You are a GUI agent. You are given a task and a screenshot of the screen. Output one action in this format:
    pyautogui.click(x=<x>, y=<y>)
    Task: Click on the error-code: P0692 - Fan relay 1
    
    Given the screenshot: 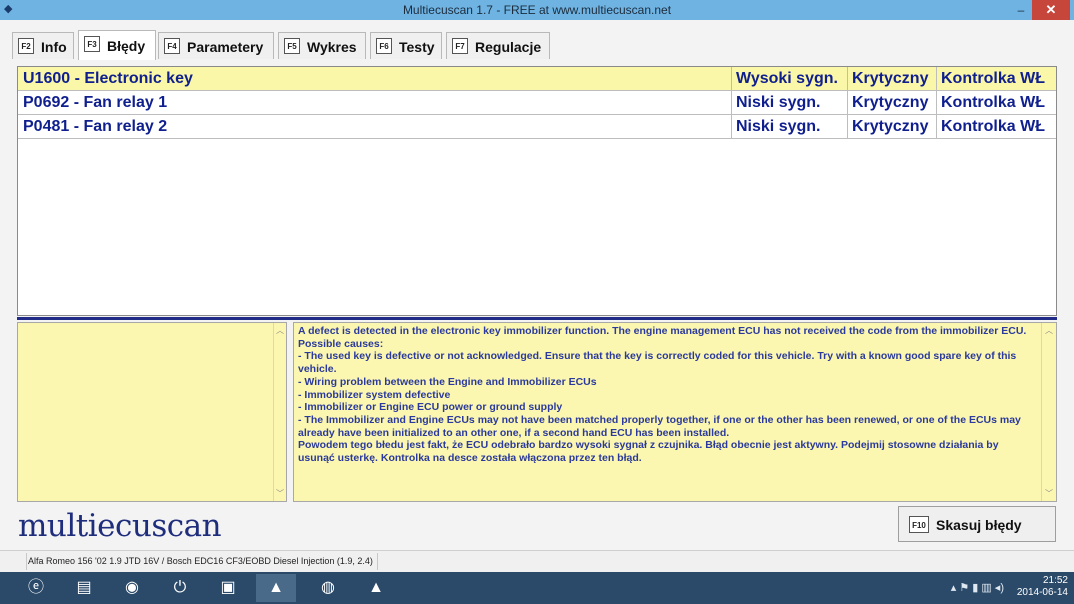 What is the action you would take?
    pyautogui.click(x=95, y=102)
    